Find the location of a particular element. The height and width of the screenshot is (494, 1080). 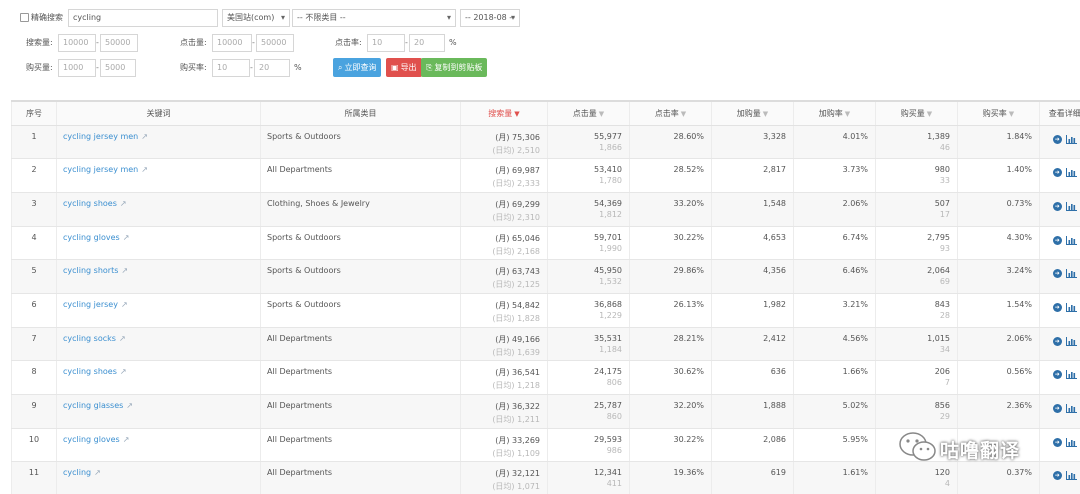

site-select: 美国站(com) is located at coordinates (256, 18).